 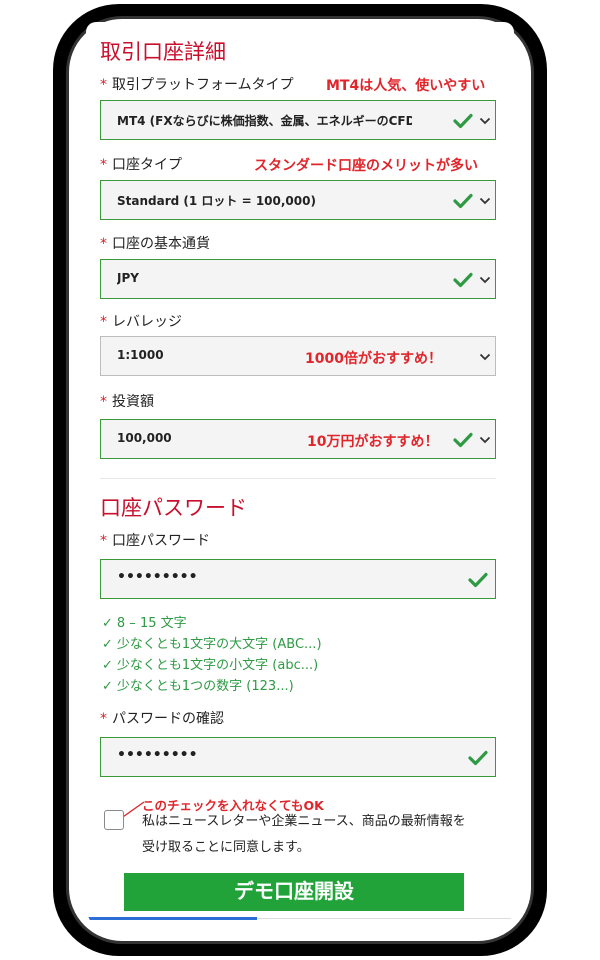 What do you see at coordinates (171, 918) in the screenshot?
I see `progress-indicator` at bounding box center [171, 918].